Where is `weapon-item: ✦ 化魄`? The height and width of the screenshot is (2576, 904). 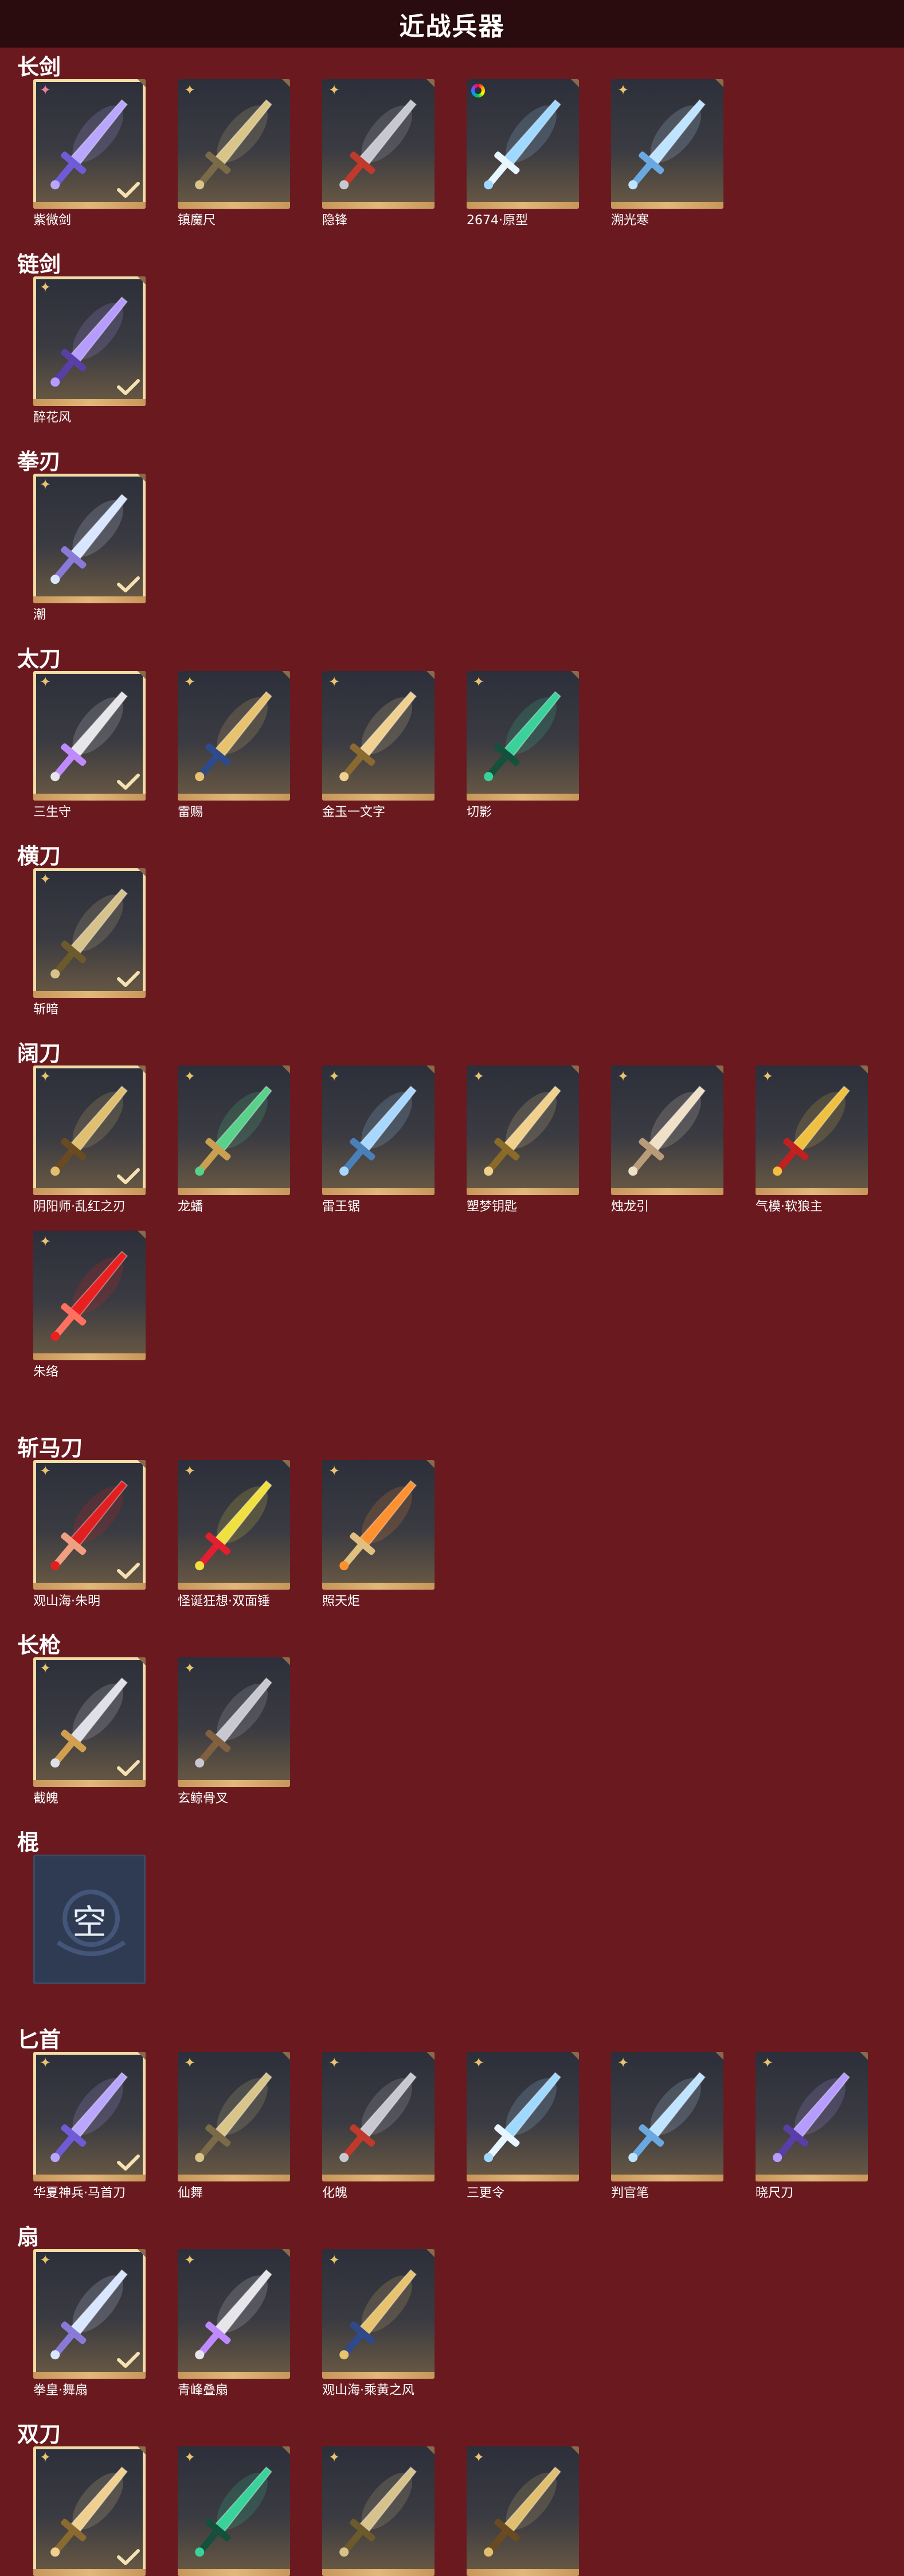
weapon-item: ✦ 化魄 is located at coordinates (378, 2126).